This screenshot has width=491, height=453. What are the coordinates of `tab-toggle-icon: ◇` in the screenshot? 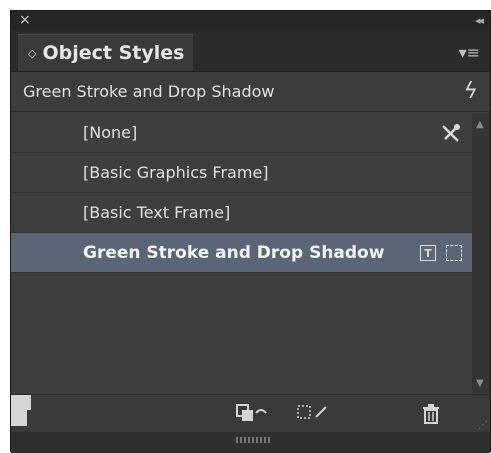 It's located at (32, 53).